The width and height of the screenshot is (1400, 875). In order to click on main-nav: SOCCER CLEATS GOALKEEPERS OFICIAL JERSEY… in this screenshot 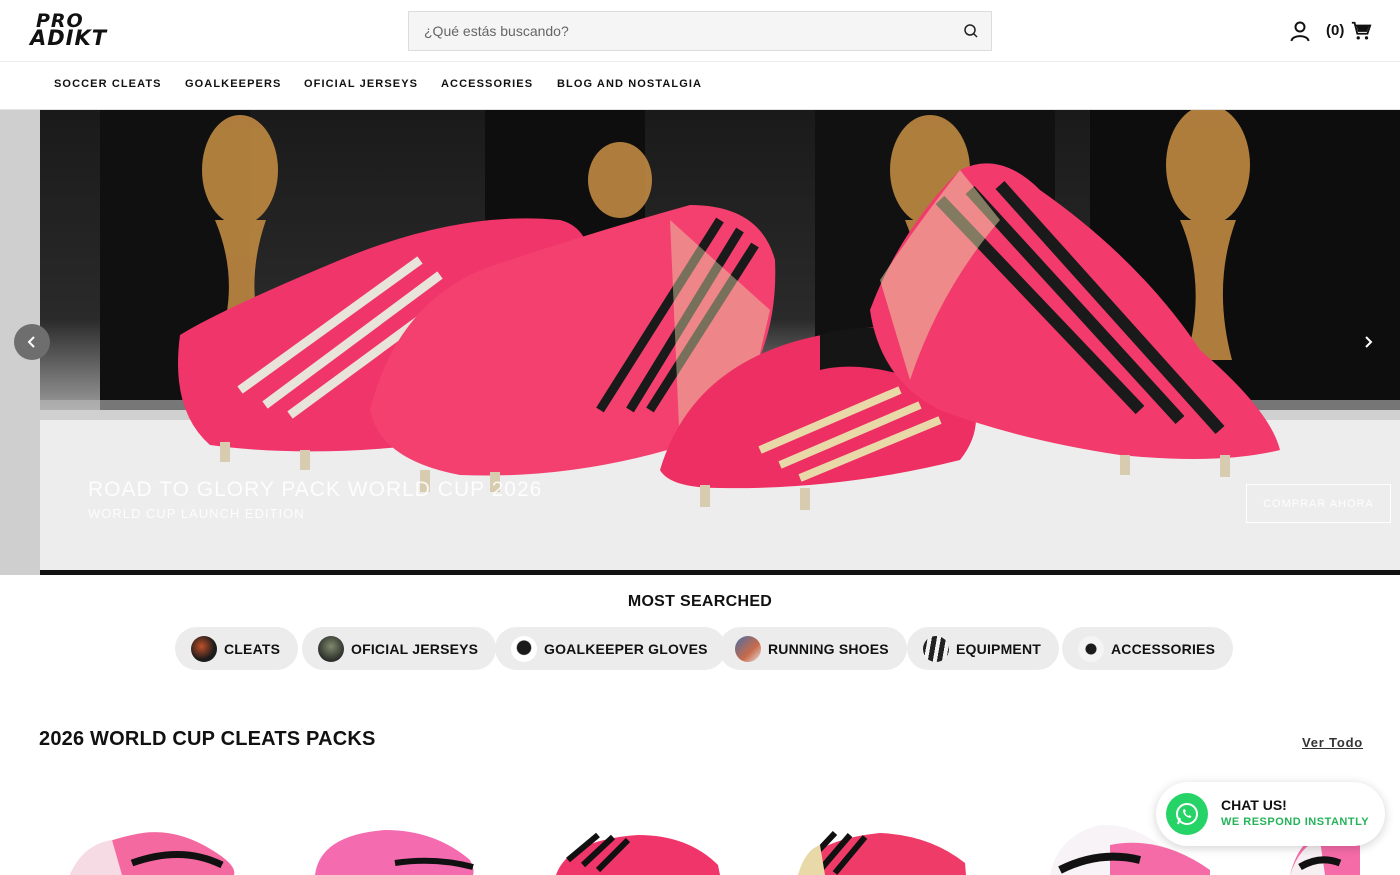, I will do `click(700, 86)`.